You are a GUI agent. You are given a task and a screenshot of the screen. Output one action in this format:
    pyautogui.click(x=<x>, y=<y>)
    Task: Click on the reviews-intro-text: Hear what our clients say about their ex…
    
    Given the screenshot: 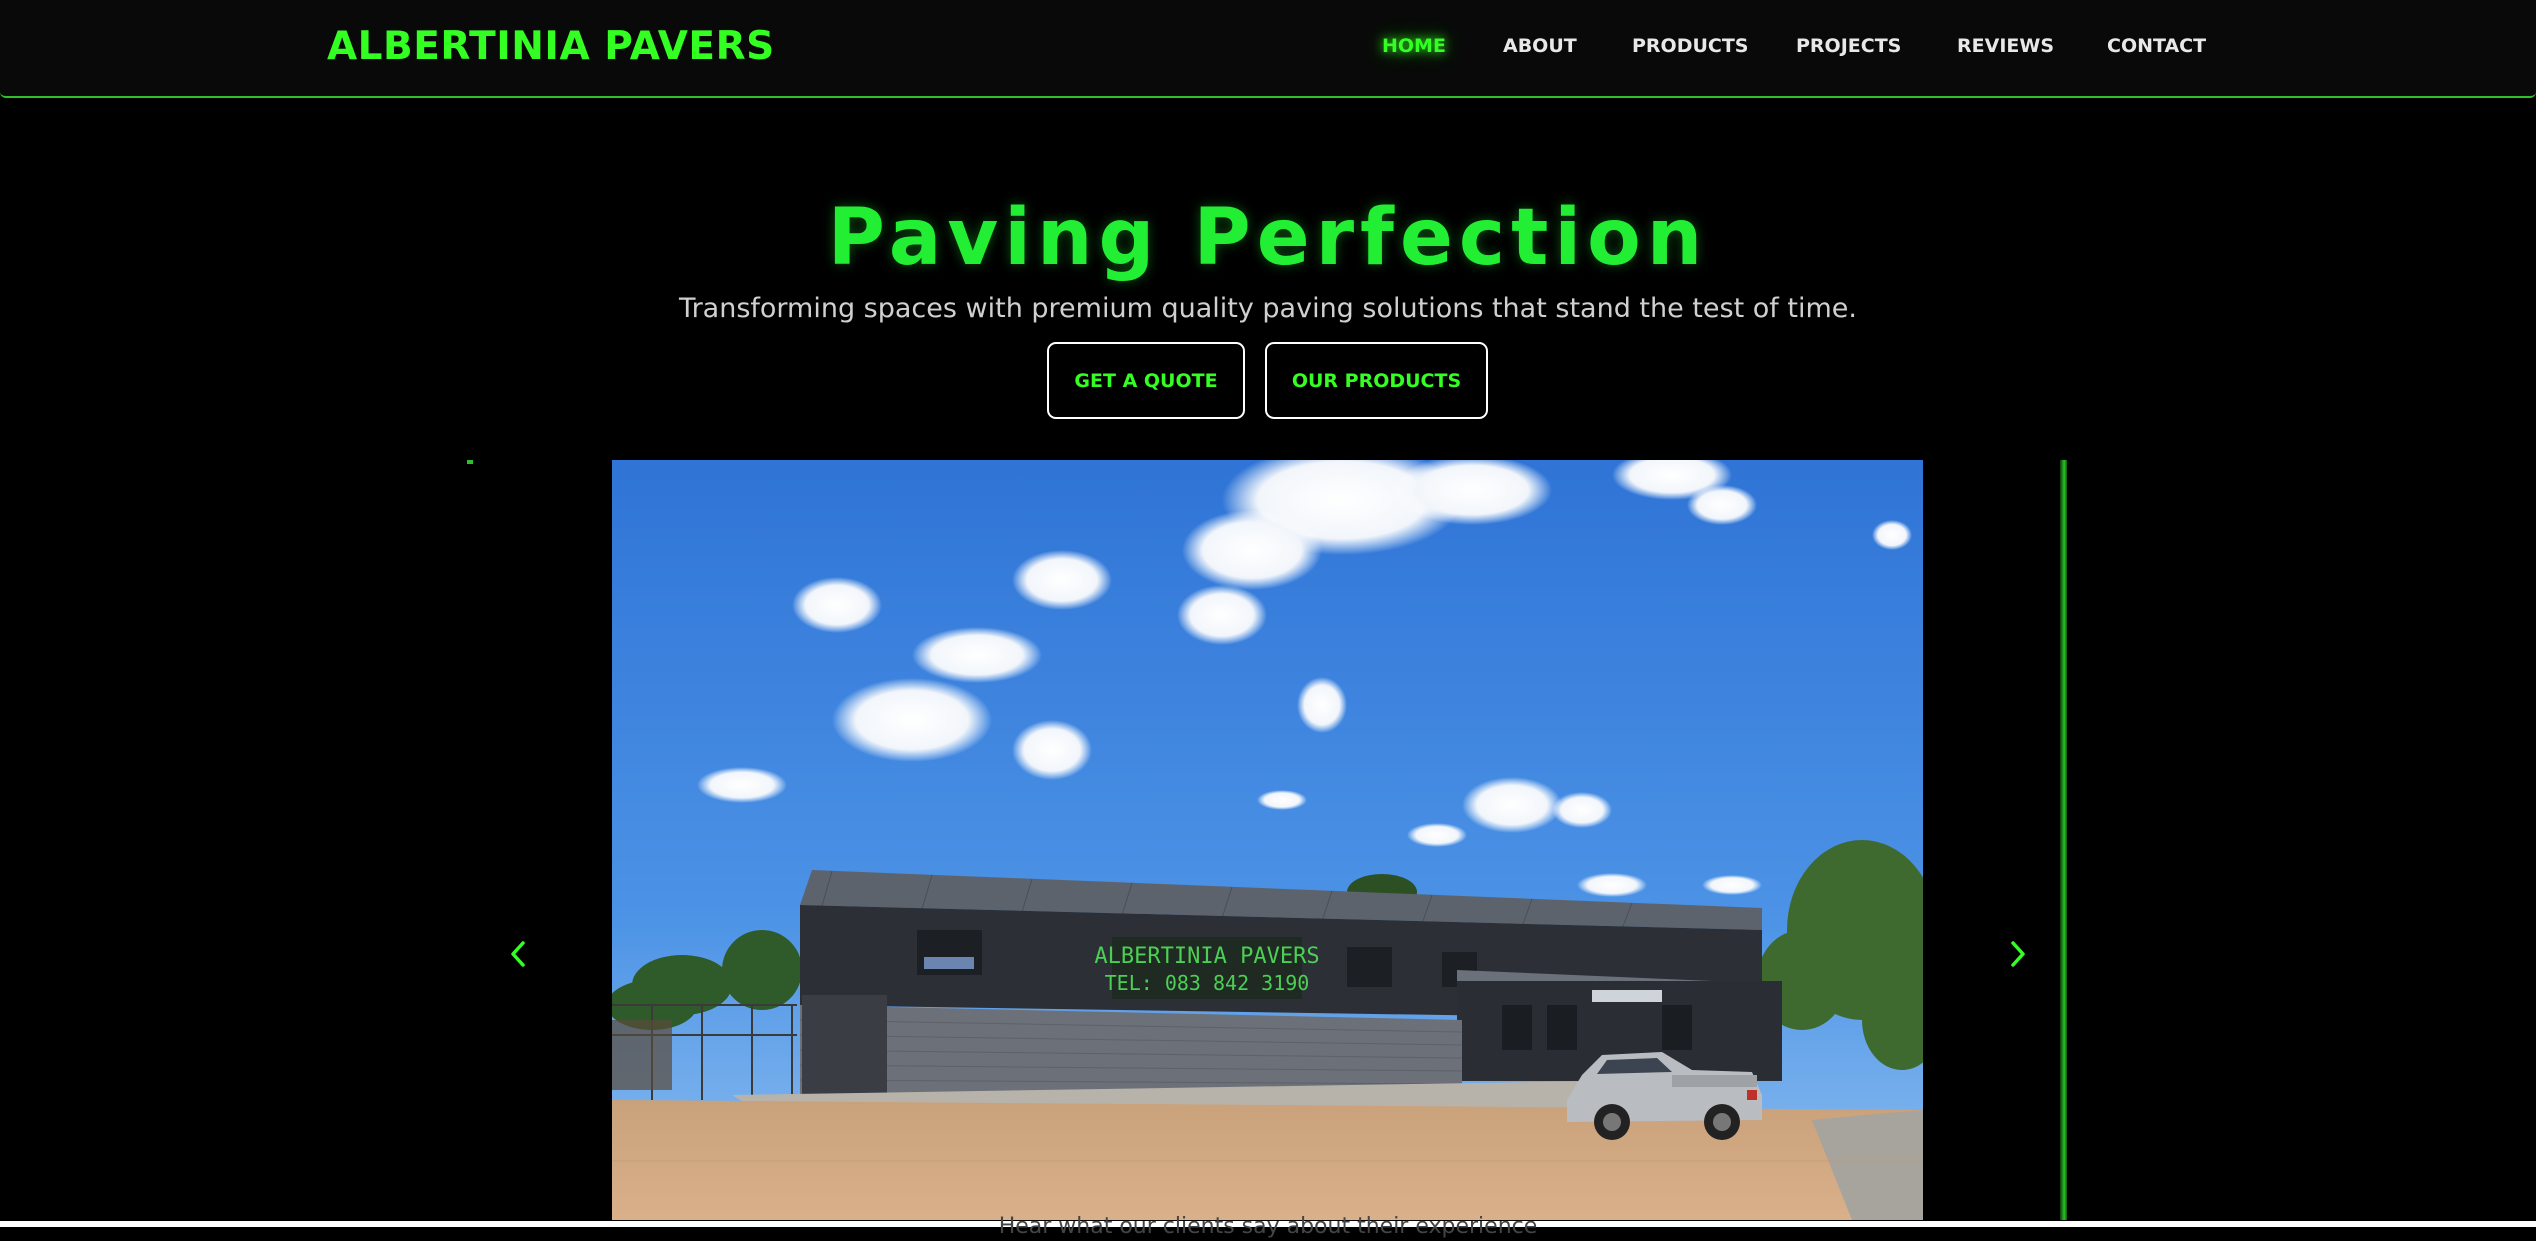 What is the action you would take?
    pyautogui.click(x=1268, y=1226)
    